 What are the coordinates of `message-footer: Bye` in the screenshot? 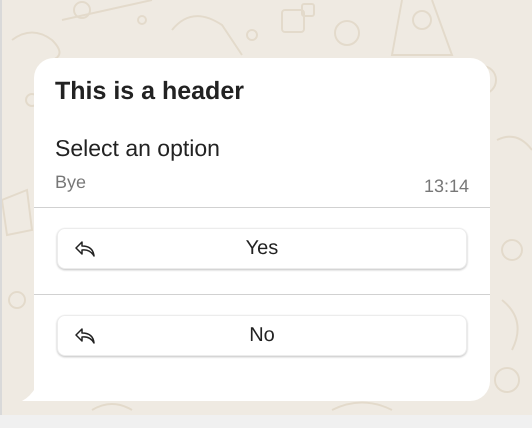 It's located at (70, 182).